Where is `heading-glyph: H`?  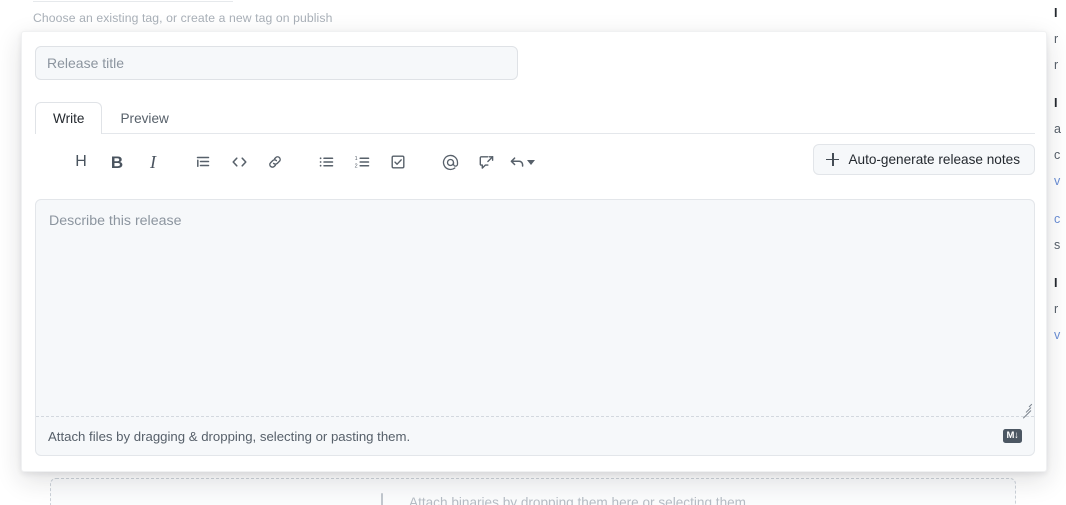 heading-glyph: H is located at coordinates (81, 161).